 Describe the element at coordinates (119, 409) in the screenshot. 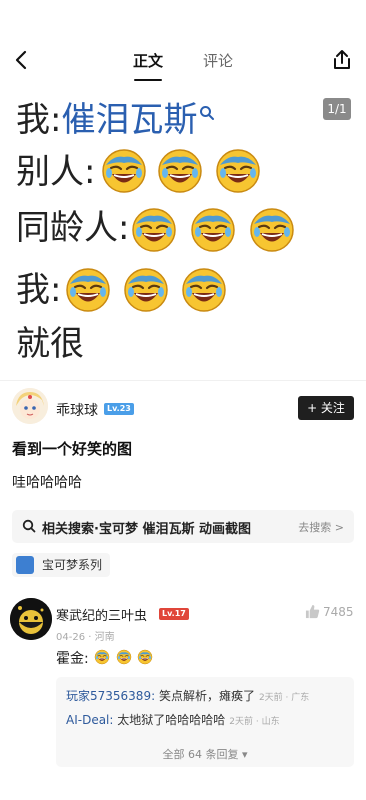

I see `author-level-badge: Lv.23` at that location.